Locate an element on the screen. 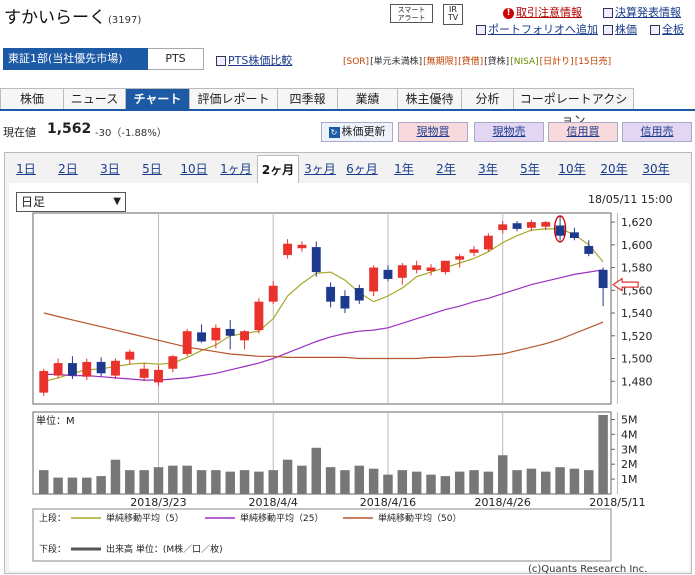  x-tick-label: 2018/4/4 is located at coordinates (273, 502).